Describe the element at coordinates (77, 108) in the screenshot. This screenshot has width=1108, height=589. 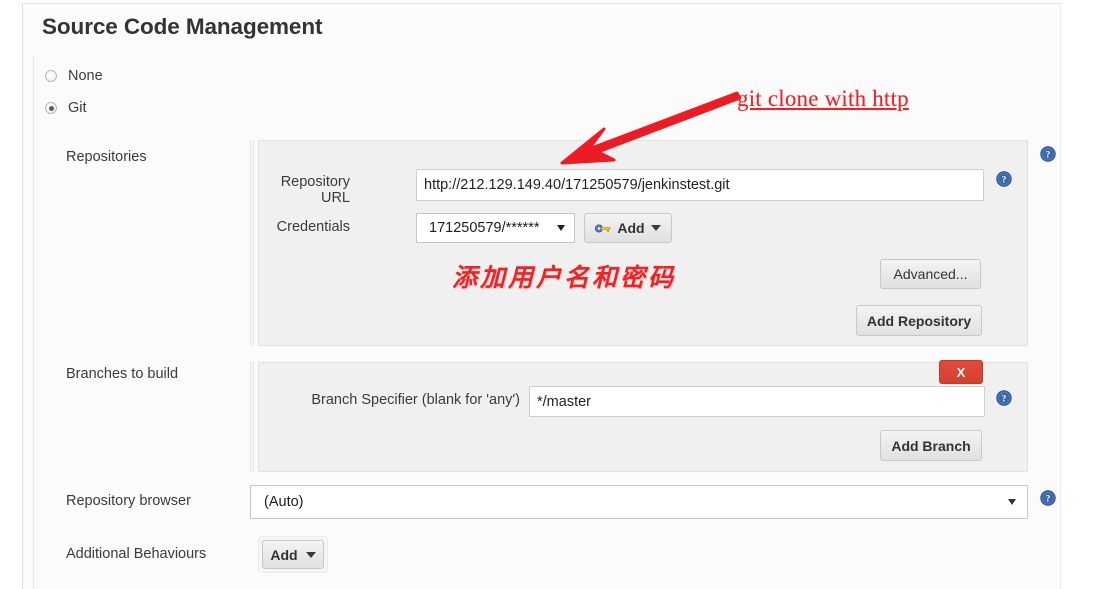
I see `scm-option-git-label: Git` at that location.